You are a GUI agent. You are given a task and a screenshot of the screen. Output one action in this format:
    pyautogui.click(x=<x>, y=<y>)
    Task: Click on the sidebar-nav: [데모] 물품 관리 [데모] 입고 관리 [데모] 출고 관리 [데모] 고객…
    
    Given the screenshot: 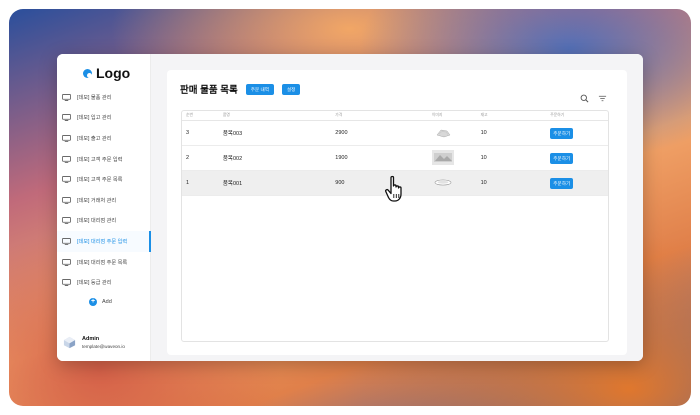 What is the action you would take?
    pyautogui.click(x=104, y=190)
    